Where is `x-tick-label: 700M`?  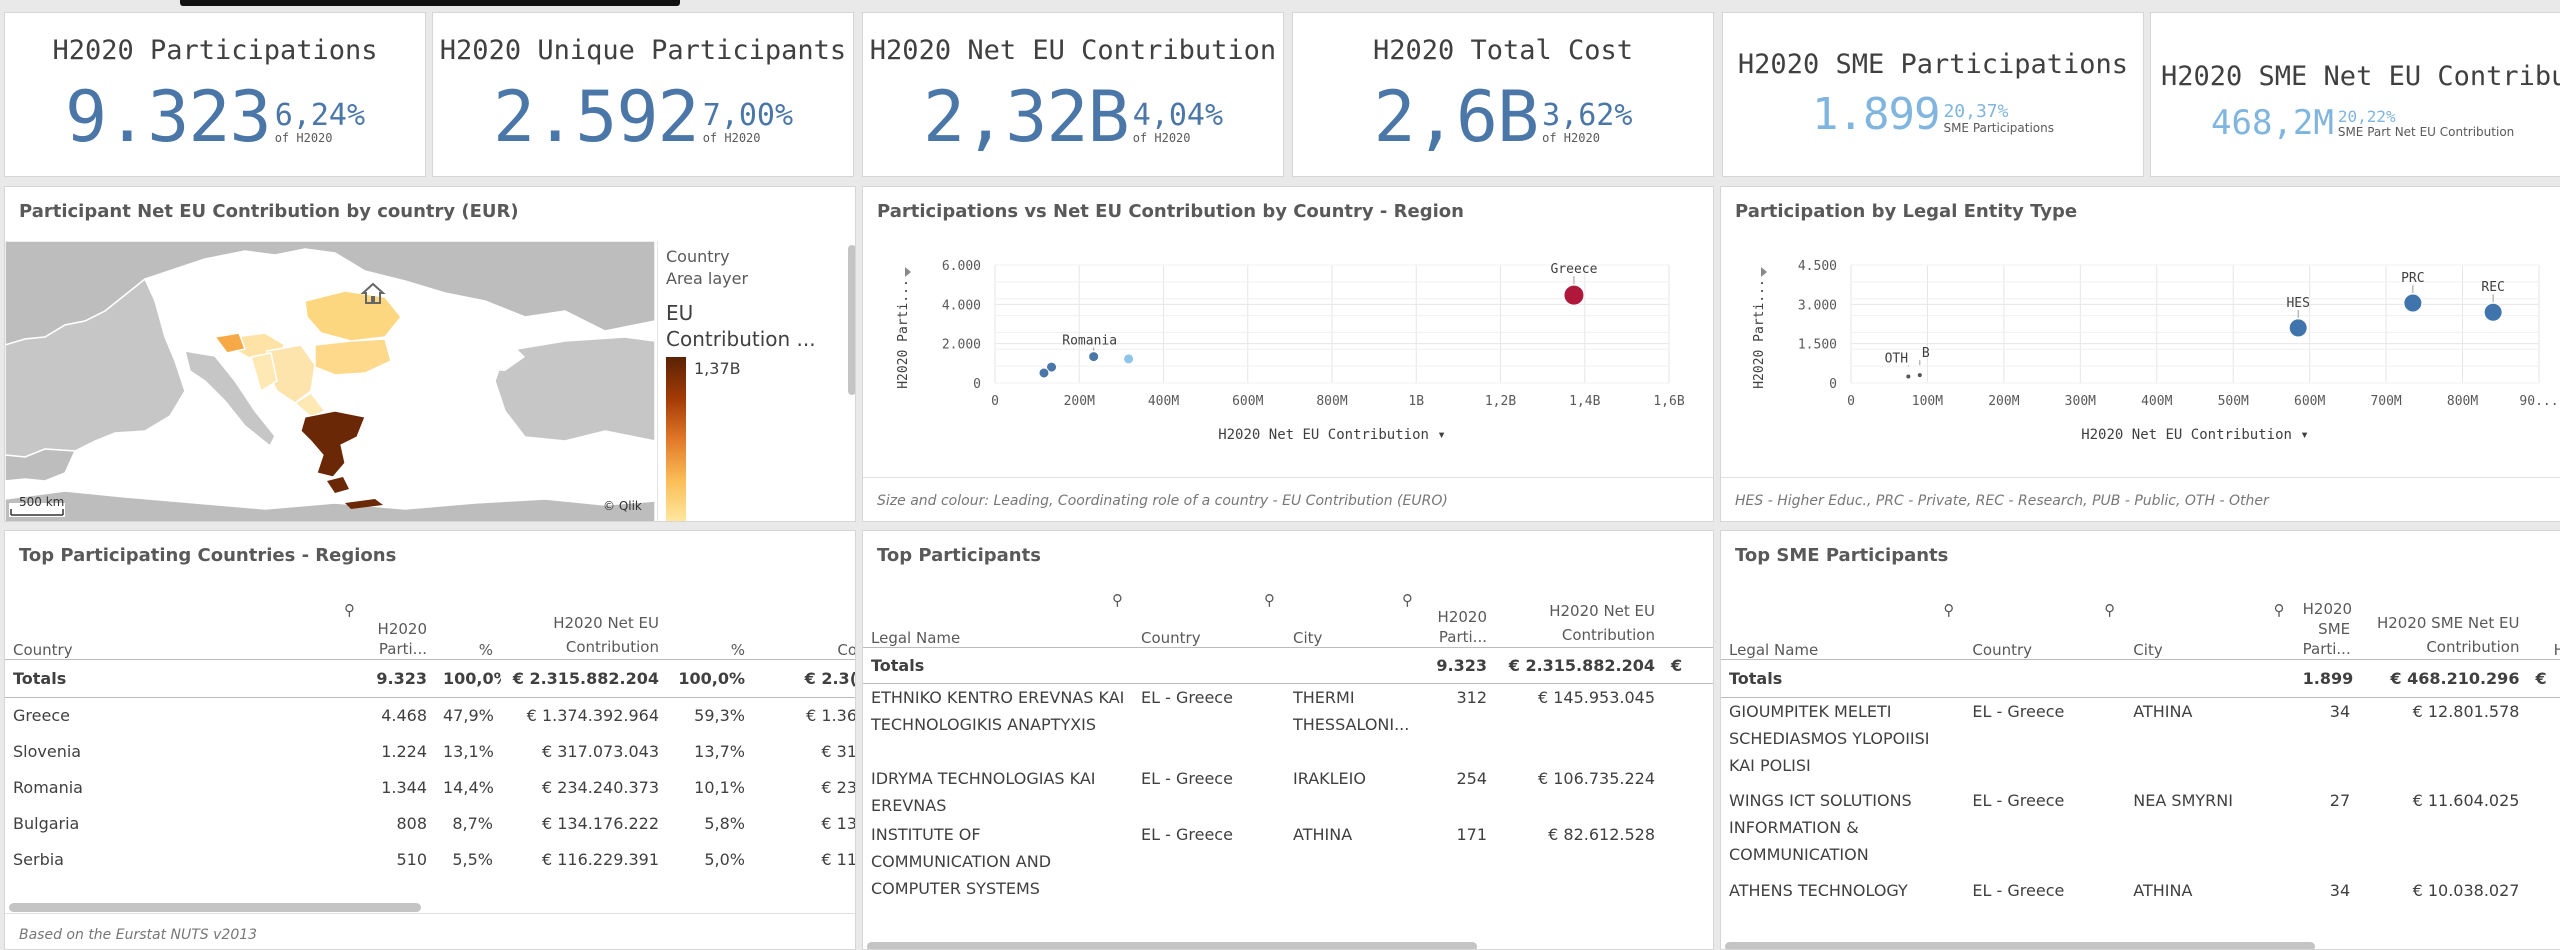 x-tick-label: 700M is located at coordinates (2385, 401).